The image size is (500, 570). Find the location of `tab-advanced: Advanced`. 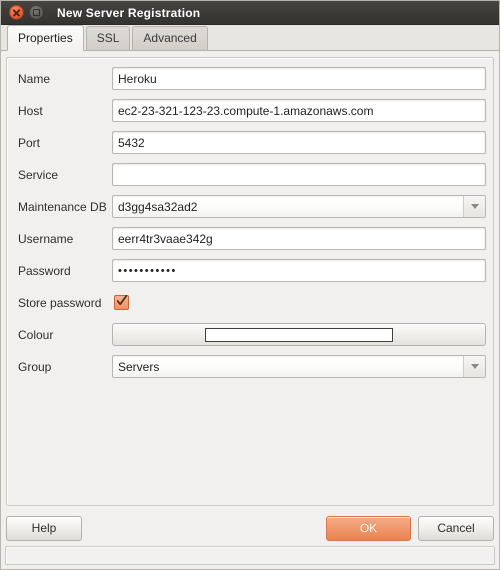

tab-advanced: Advanced is located at coordinates (170, 38).